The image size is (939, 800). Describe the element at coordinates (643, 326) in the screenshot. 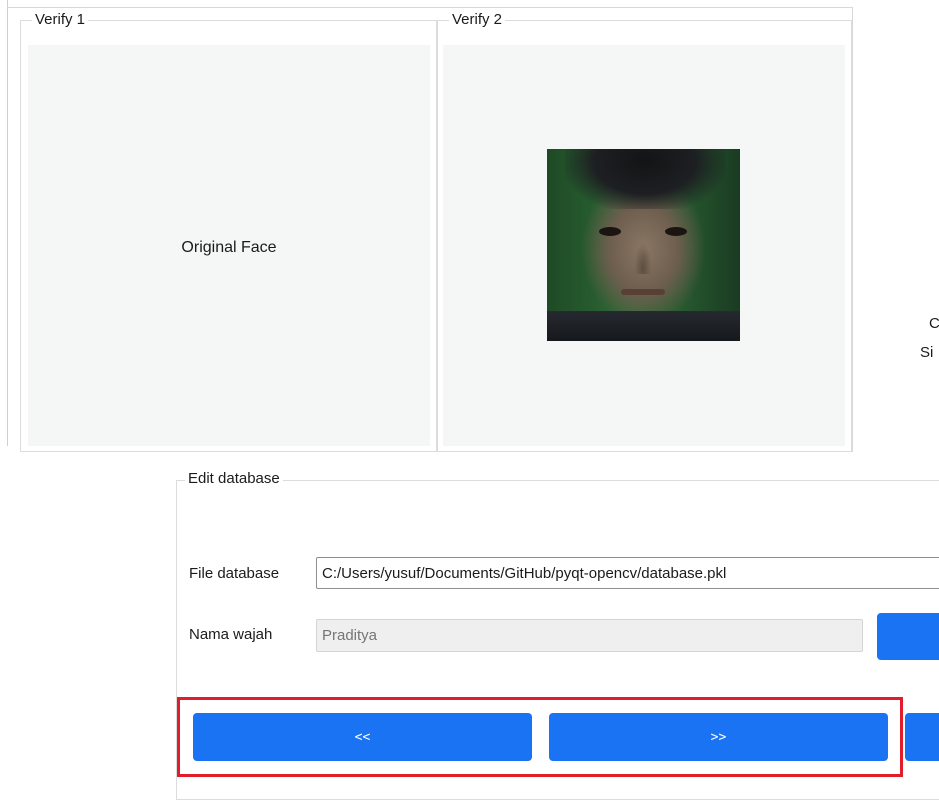

I see `face-shirt` at that location.